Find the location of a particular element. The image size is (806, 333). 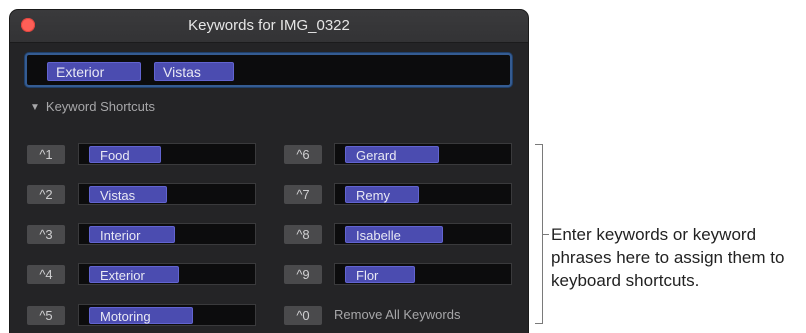

shortcut-keyword-chip: Vistas is located at coordinates (128, 194).